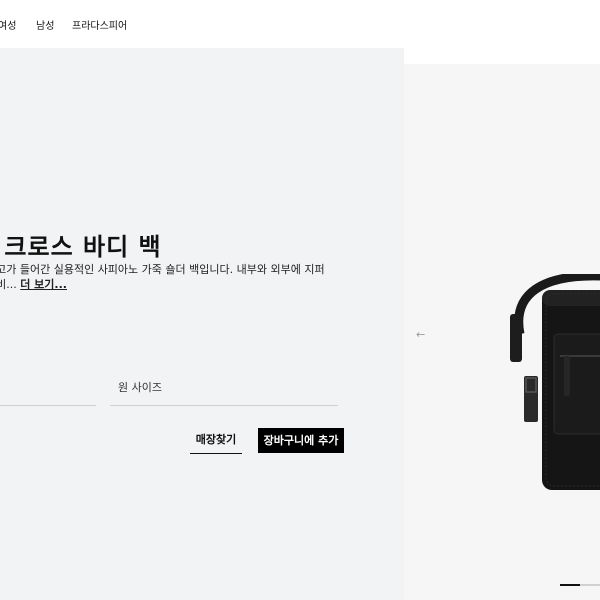 The image size is (600, 600). Describe the element at coordinates (8, 24) in the screenshot. I see `nav-women: 여성` at that location.